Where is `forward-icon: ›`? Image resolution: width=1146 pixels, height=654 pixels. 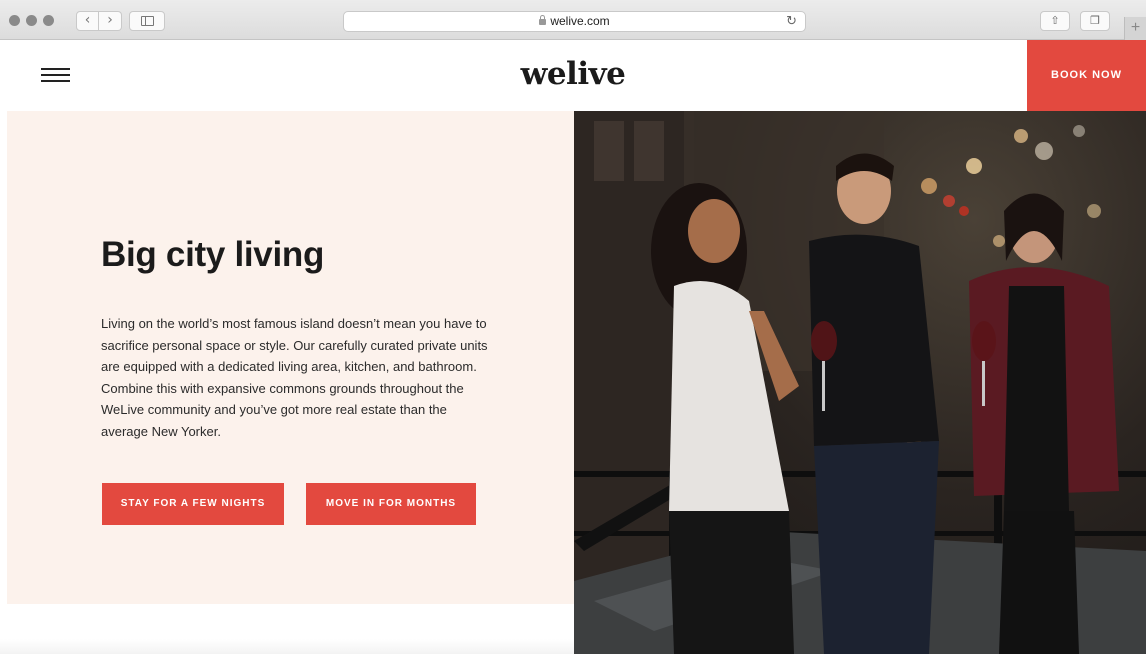 forward-icon: › is located at coordinates (110, 20).